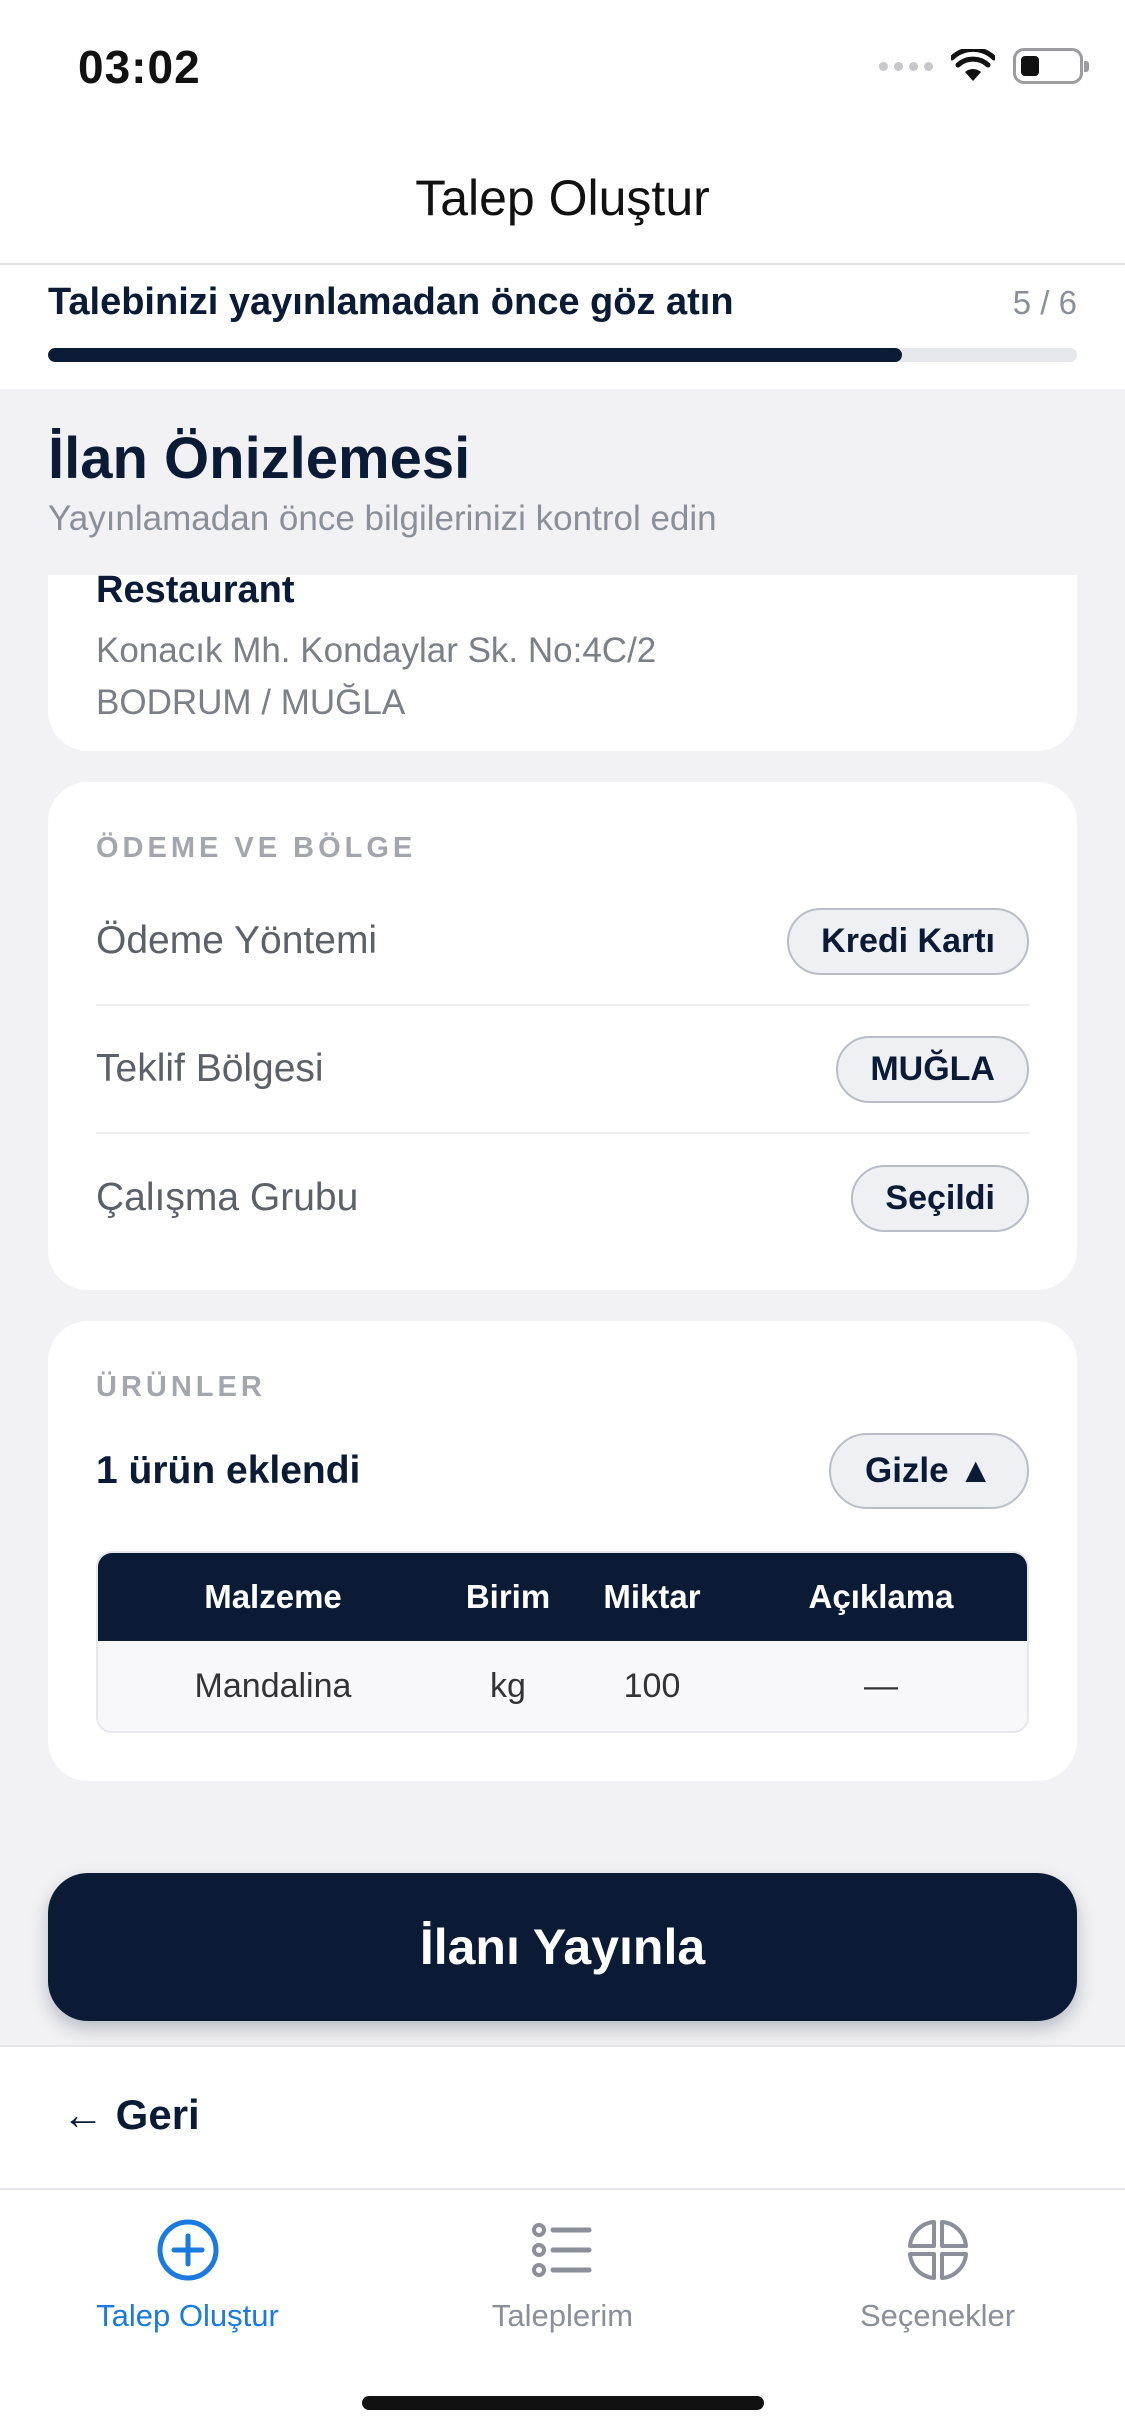 The width and height of the screenshot is (1125, 2436). Describe the element at coordinates (228, 1470) in the screenshot. I see `products-count: 1 ürün eklendi` at that location.